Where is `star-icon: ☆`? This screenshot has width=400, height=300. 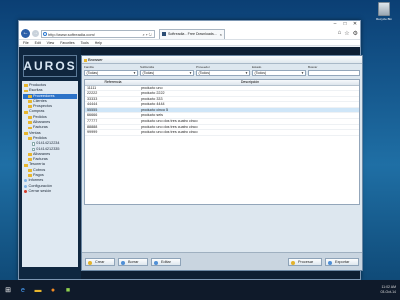
star-icon: ☆ is located at coordinates (346, 33).